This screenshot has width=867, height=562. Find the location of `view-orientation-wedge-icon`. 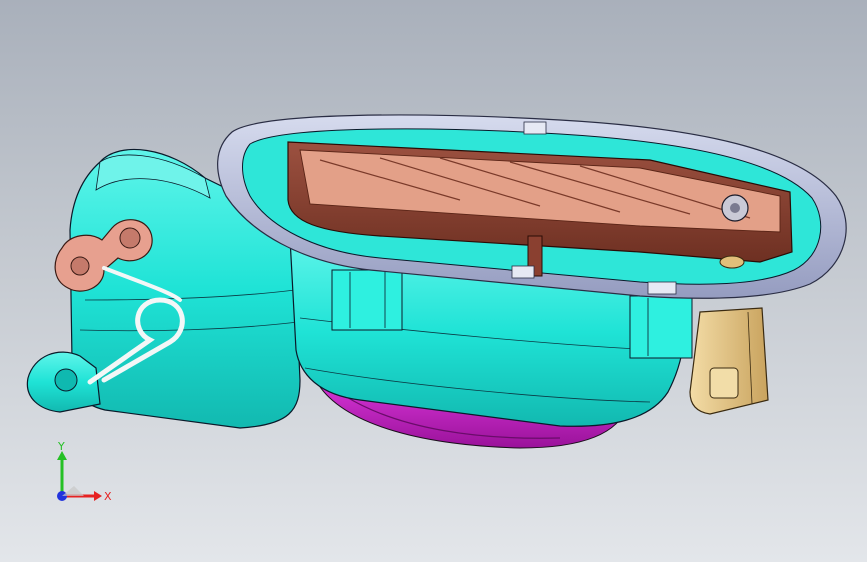

view-orientation-wedge-icon is located at coordinates (73, 491).